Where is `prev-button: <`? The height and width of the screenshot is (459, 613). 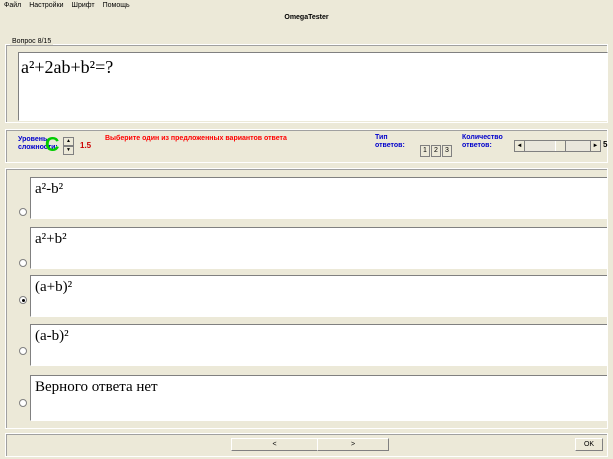 prev-button: < is located at coordinates (274, 444).